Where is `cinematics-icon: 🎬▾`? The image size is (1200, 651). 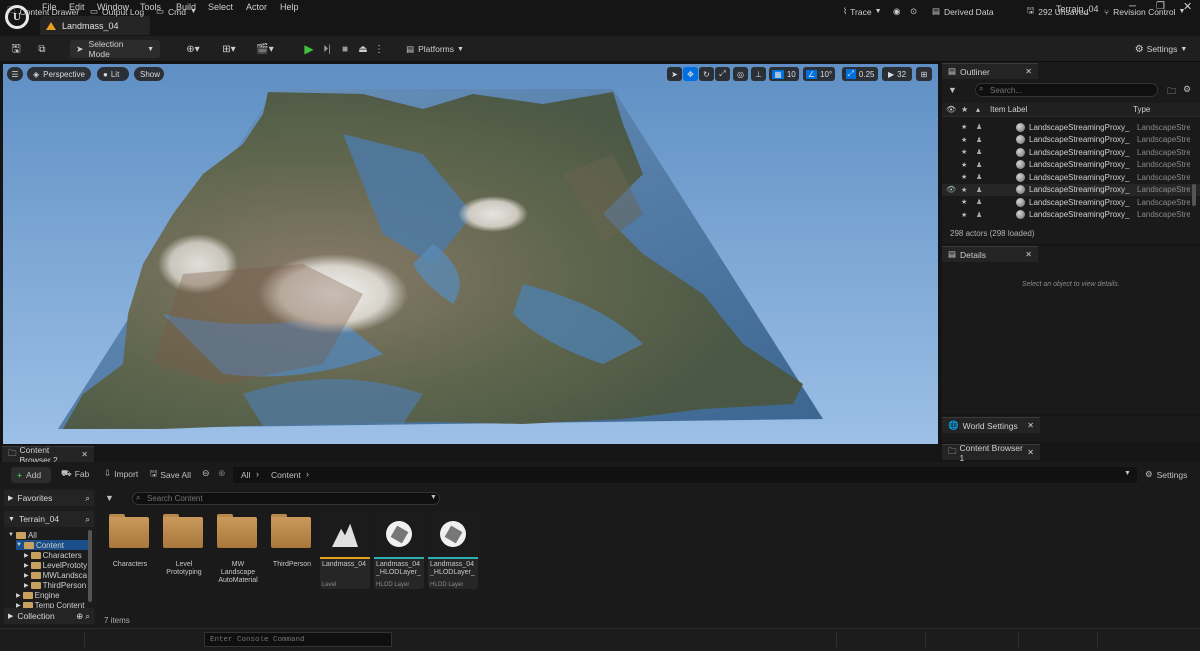
cinematics-icon: 🎬▾ is located at coordinates (265, 49).